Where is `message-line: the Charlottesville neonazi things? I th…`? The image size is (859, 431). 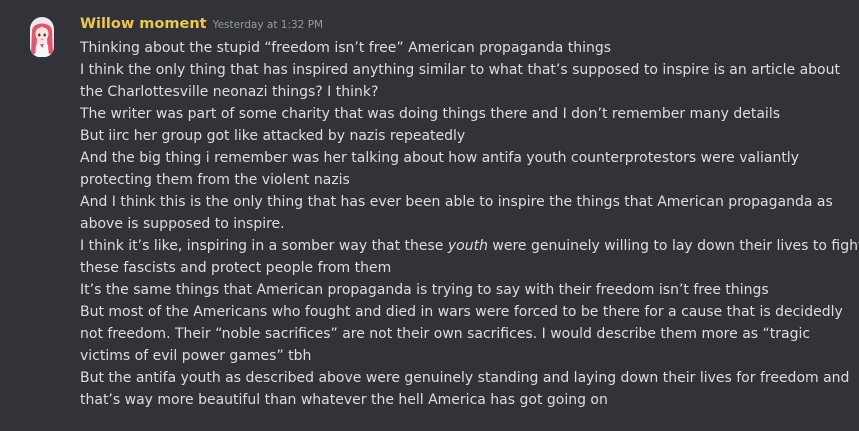
message-line: the Charlottesville neonazi things? I th… is located at coordinates (229, 92).